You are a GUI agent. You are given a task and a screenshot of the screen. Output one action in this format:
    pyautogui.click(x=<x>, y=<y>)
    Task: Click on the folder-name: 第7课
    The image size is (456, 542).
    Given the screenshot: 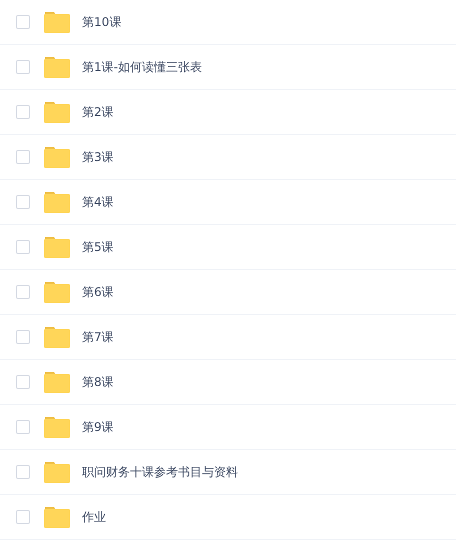 What is the action you would take?
    pyautogui.click(x=98, y=337)
    